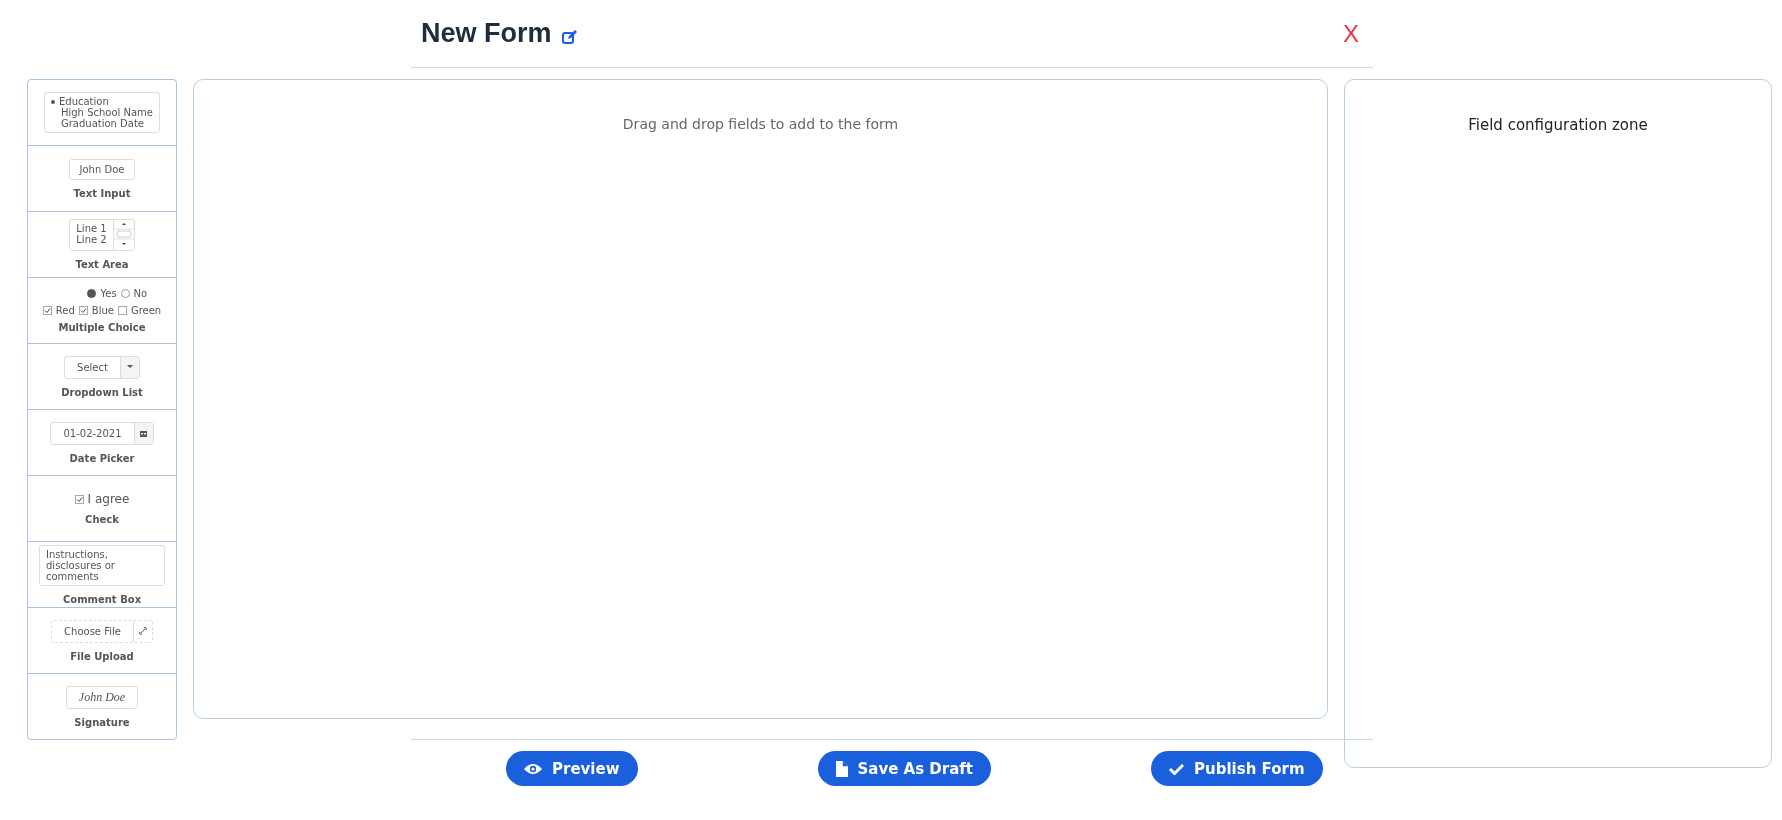 This screenshot has height=820, width=1782. Describe the element at coordinates (102, 310) in the screenshot. I see `option-label: Blue` at that location.